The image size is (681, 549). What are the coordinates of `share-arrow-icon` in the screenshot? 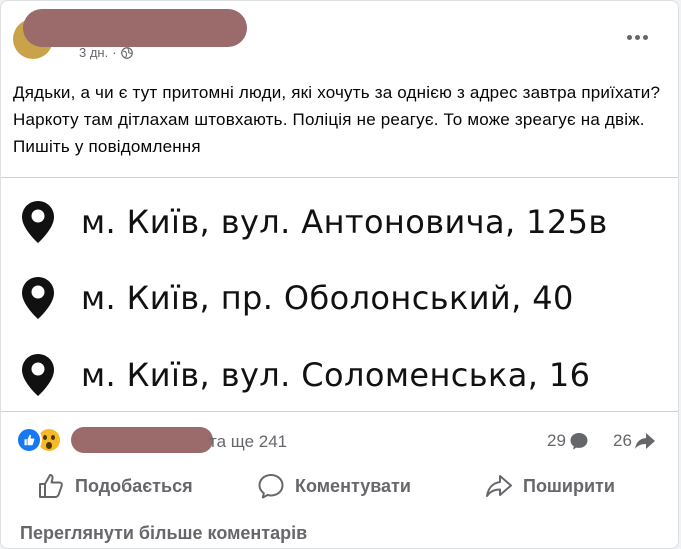 It's located at (499, 486).